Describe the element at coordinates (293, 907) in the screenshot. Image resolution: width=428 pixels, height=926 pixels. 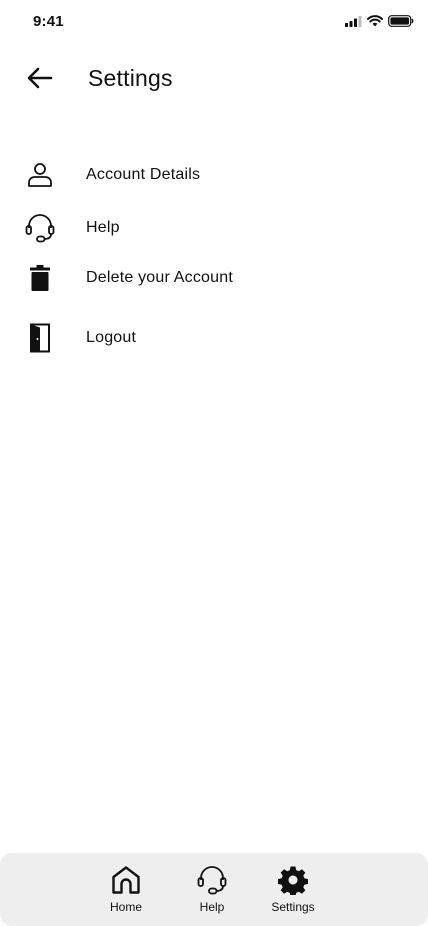
I see `tab-label: Settings` at that location.